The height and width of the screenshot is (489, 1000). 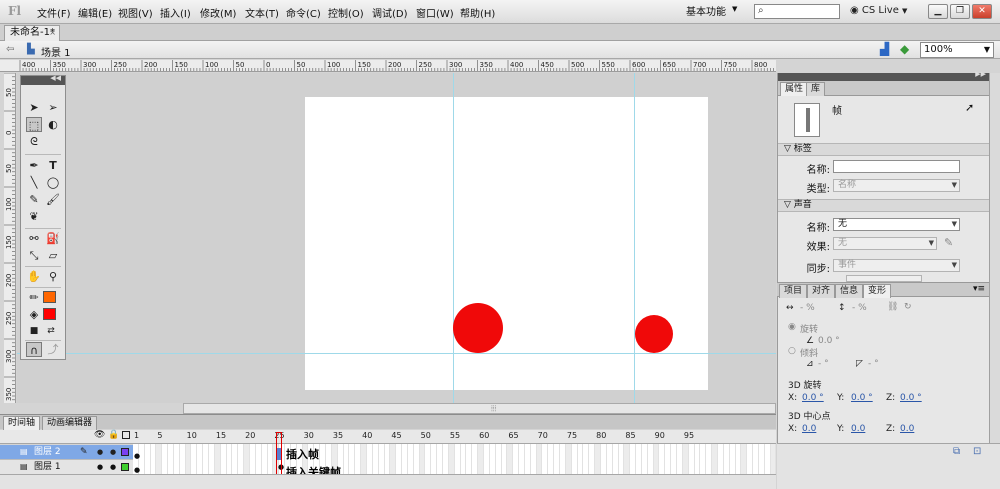 What do you see at coordinates (979, 289) in the screenshot?
I see `panel-menu-icon: ▾≡` at bounding box center [979, 289].